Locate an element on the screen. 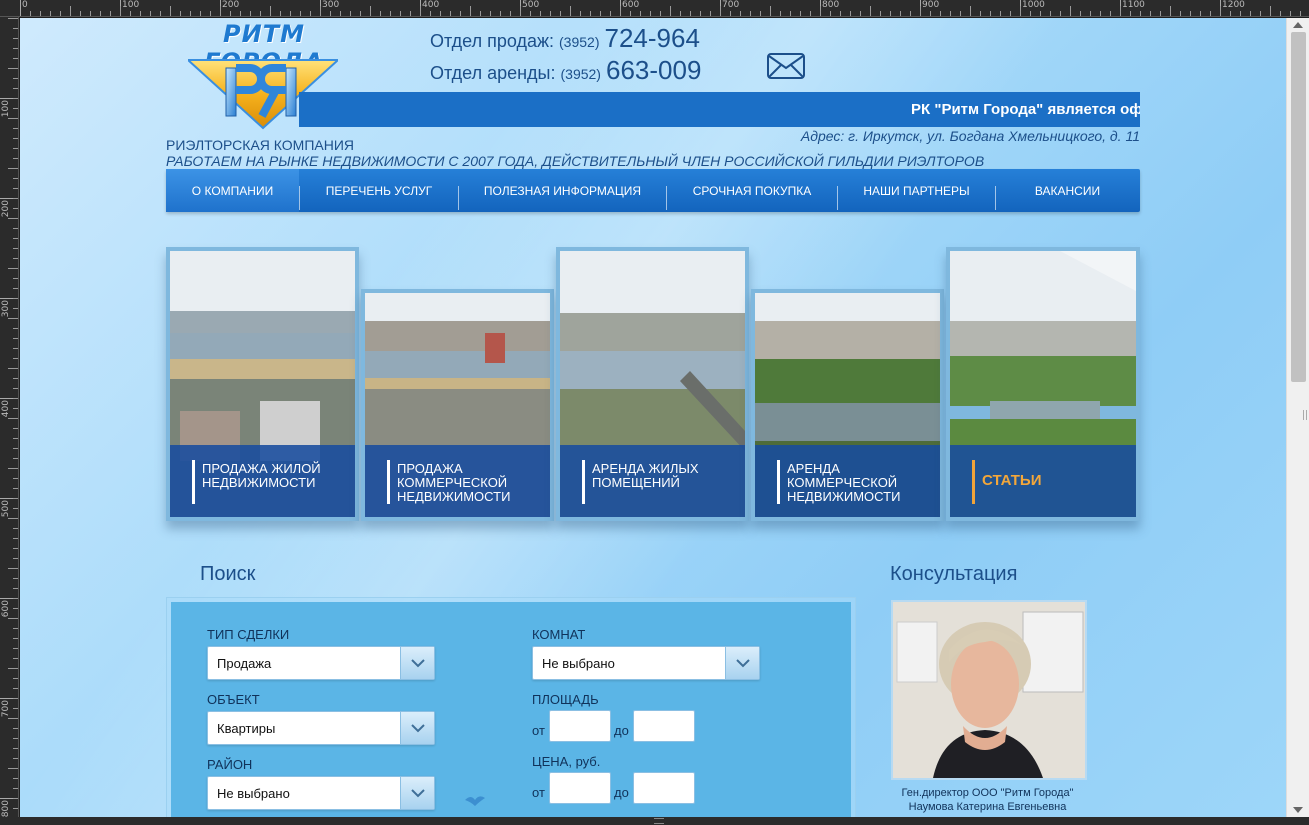  ruler-label: 200 is located at coordinates (6, 209).